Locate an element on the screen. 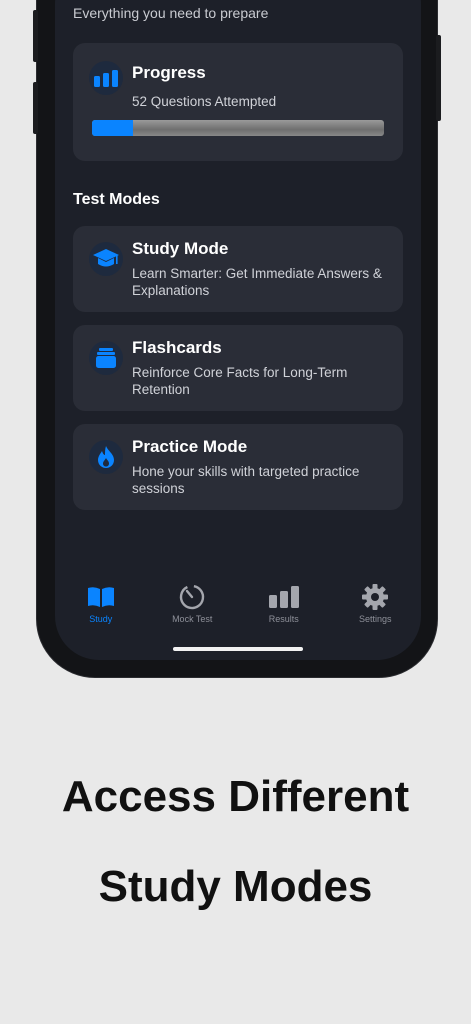  progress-title: Progress is located at coordinates (169, 72).